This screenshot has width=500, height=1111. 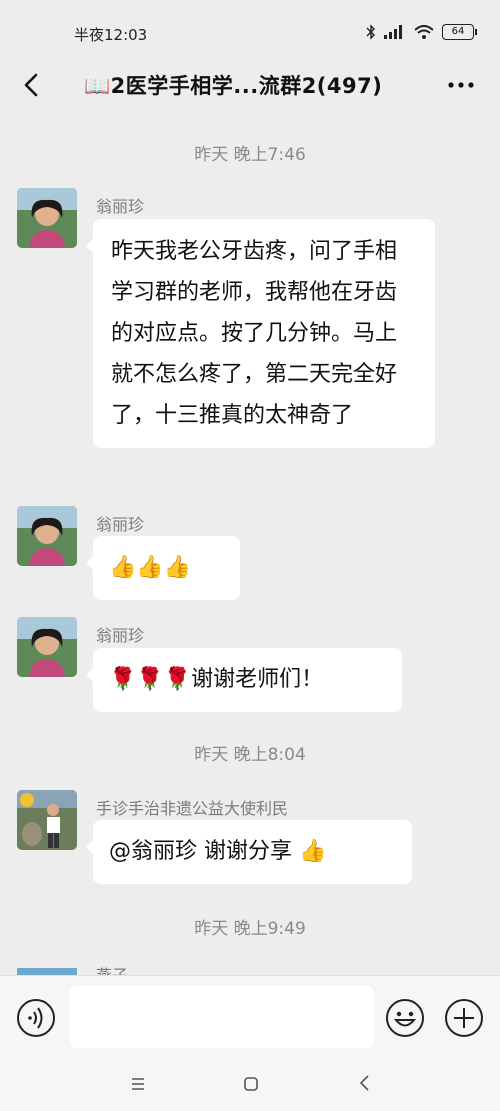 I want to click on chat-timestamp: 昨天 晚上8:04, so click(x=250, y=755).